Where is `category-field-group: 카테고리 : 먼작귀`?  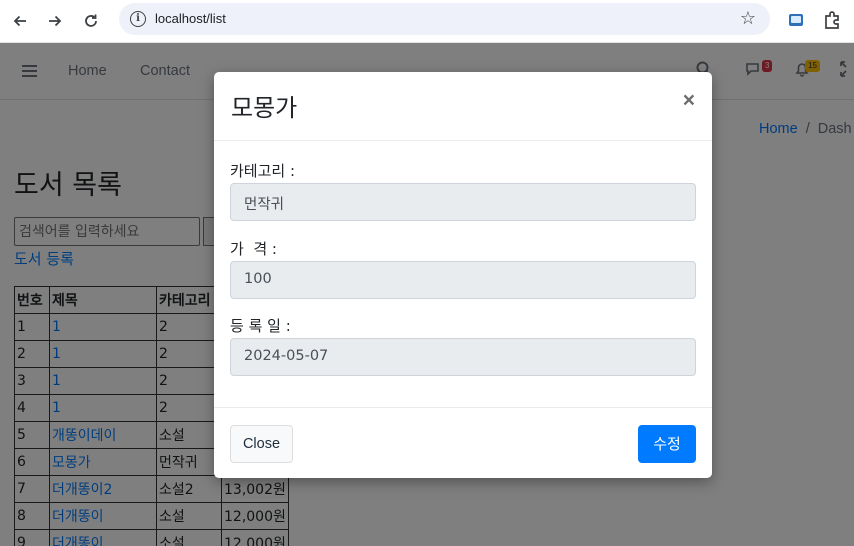 category-field-group: 카테고리 : 먼작귀 is located at coordinates (463, 190).